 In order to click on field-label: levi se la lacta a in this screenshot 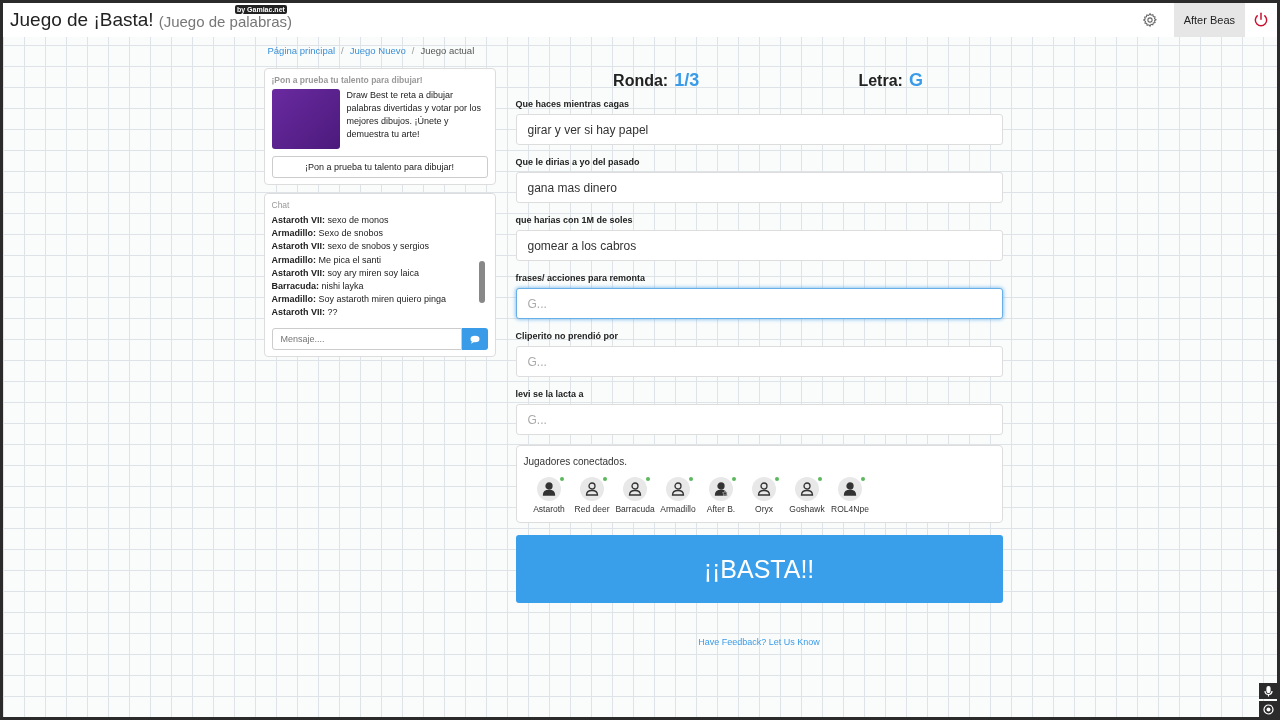, I will do `click(550, 394)`.